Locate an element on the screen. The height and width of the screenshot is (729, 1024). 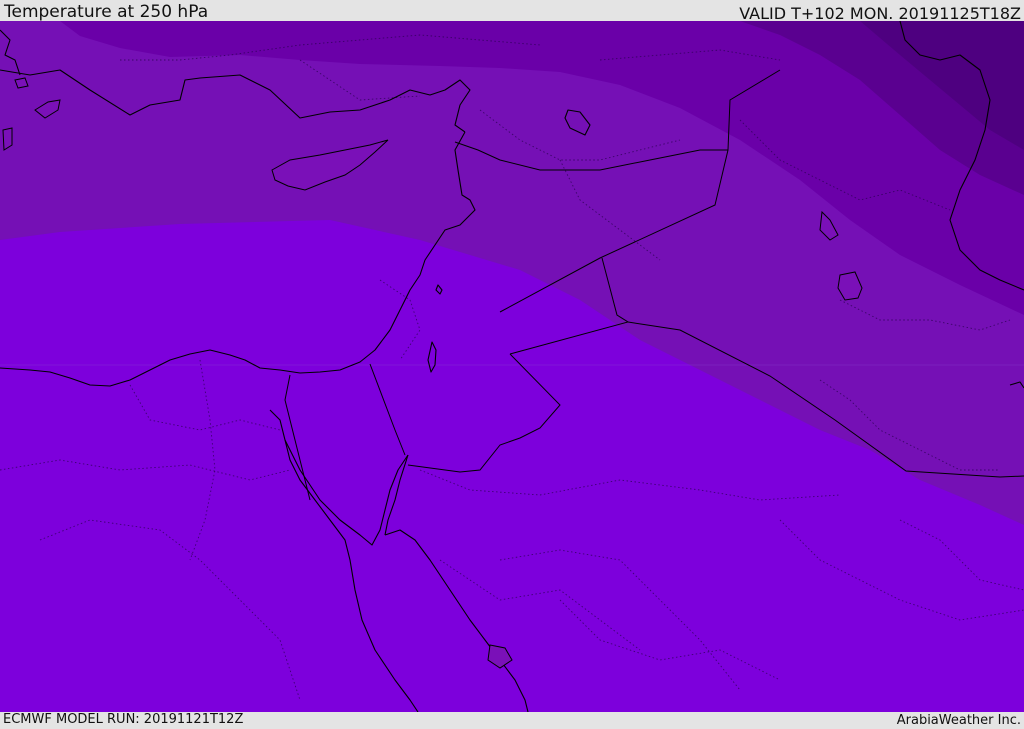
model-run-label: ECMWF MODEL RUN: 20191121T12Z is located at coordinates (123, 719).